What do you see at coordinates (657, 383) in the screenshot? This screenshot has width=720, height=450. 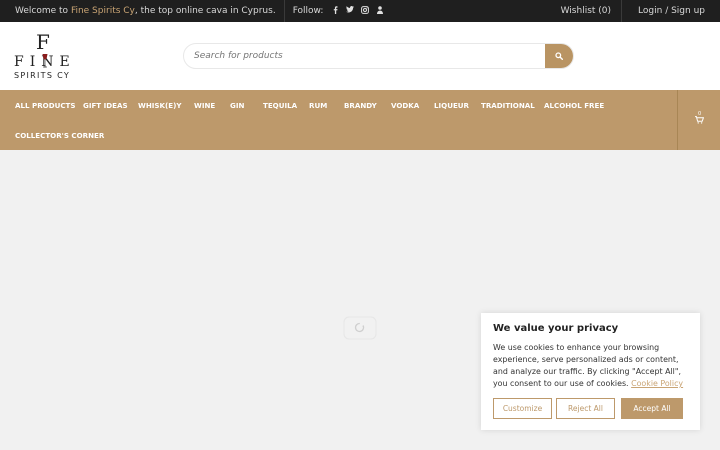 I see `cookie-policy-link: Cookie Policy` at bounding box center [657, 383].